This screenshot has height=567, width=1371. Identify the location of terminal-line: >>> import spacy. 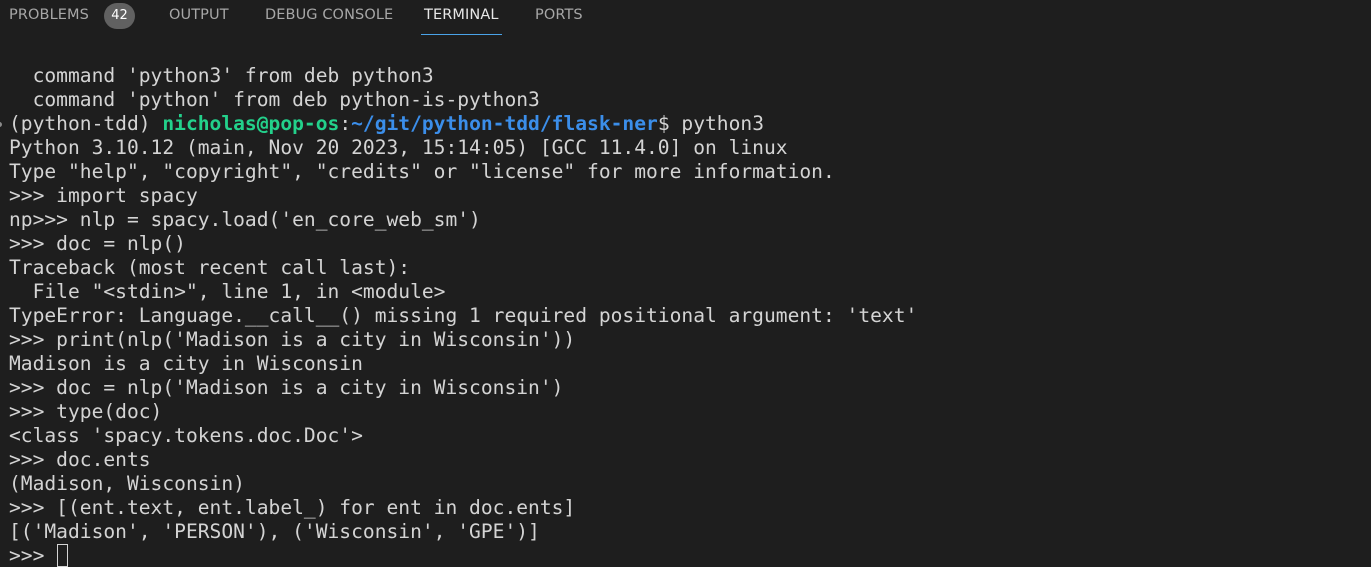
(103, 195).